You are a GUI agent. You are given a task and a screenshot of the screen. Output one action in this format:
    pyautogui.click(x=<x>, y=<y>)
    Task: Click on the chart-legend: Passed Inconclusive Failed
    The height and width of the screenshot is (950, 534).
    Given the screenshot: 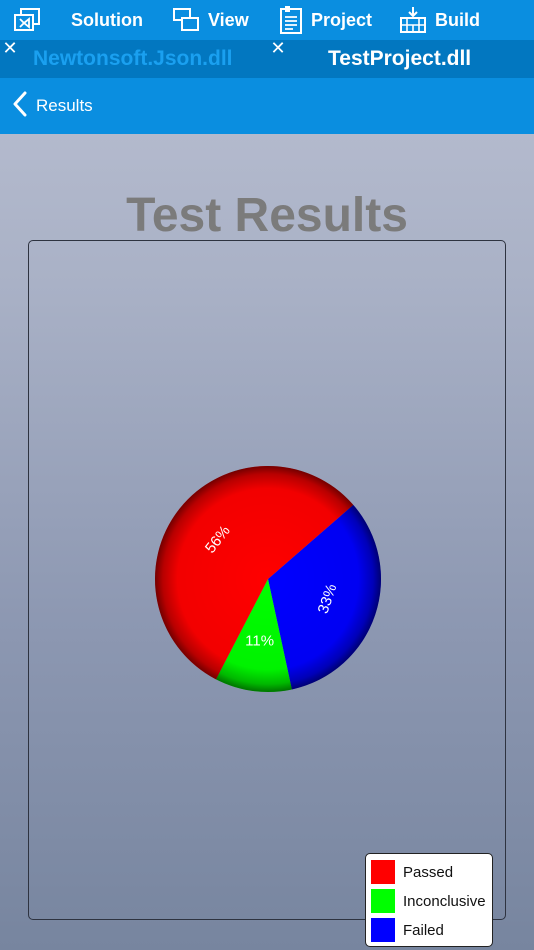 What is the action you would take?
    pyautogui.click(x=429, y=900)
    